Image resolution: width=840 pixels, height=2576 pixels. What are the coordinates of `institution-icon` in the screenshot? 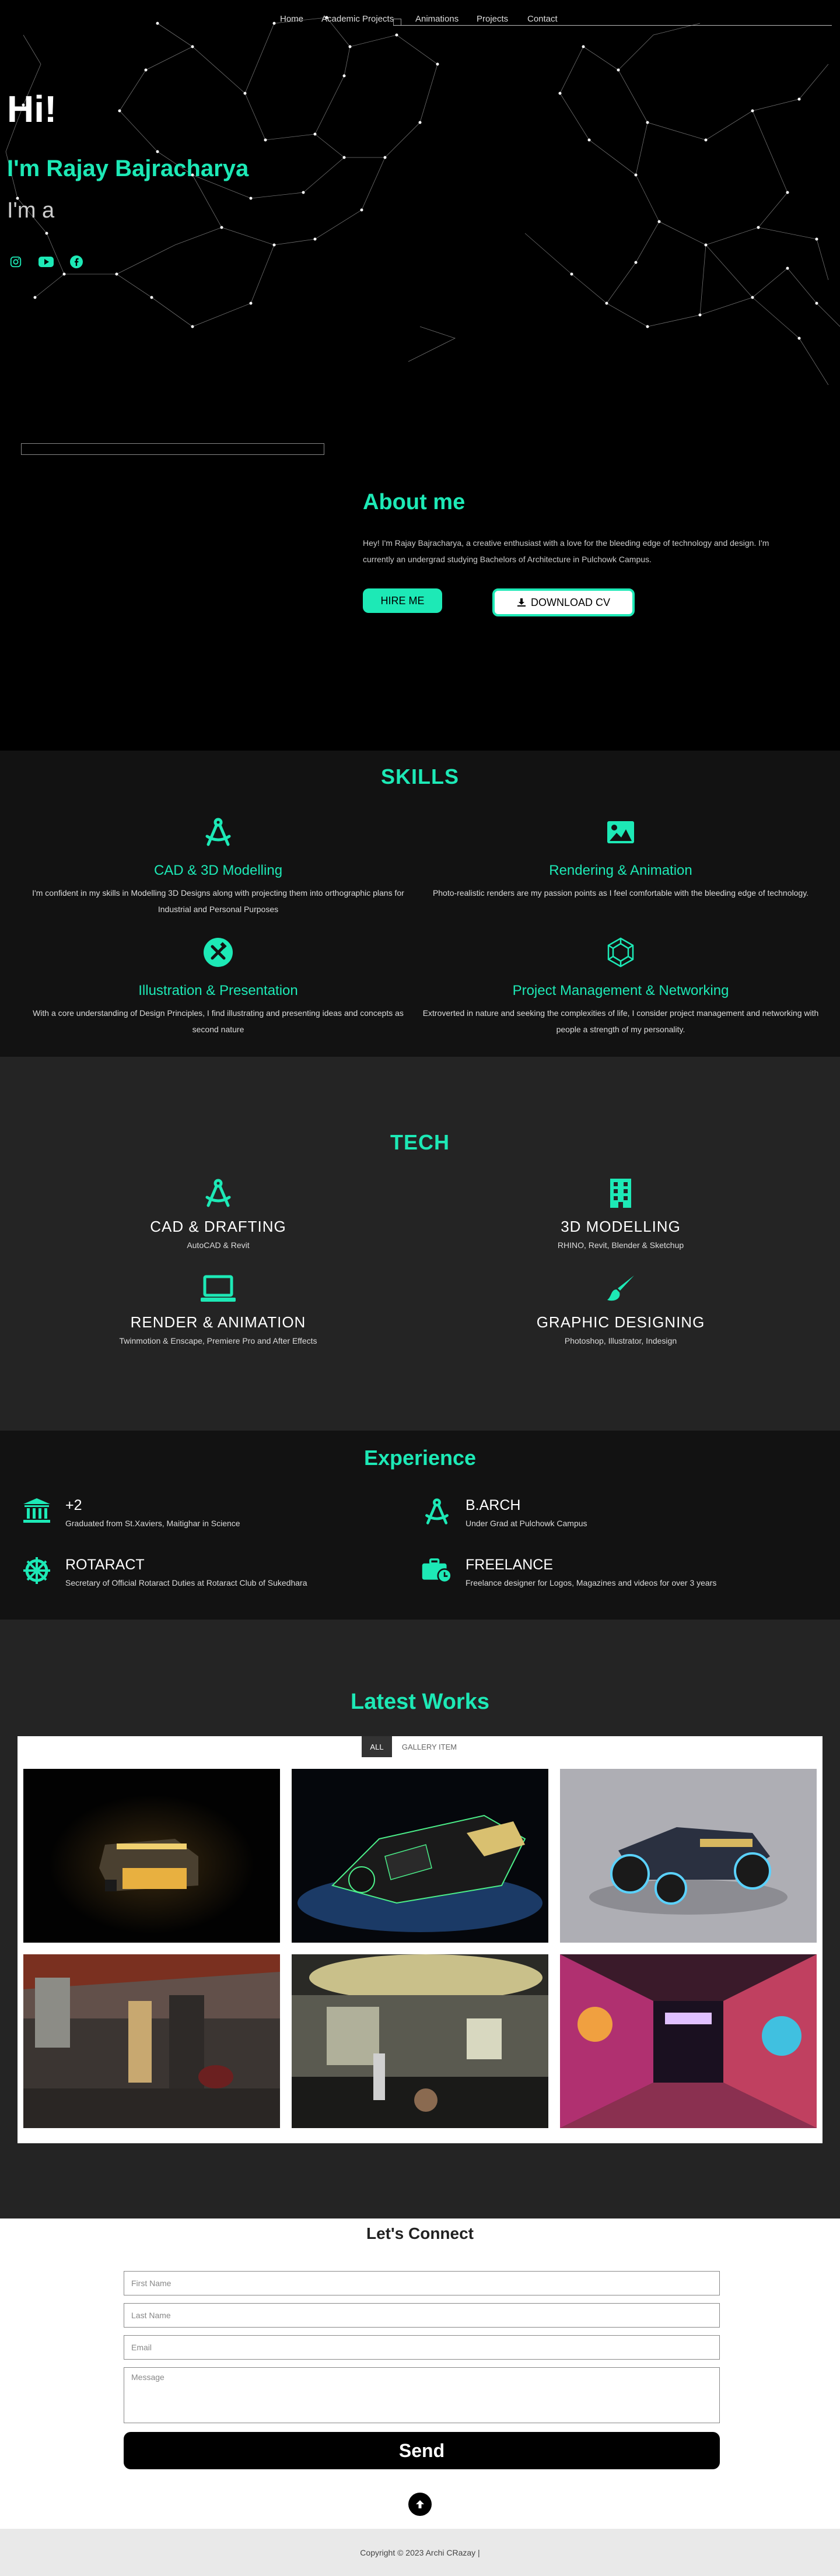 It's located at (36, 1510).